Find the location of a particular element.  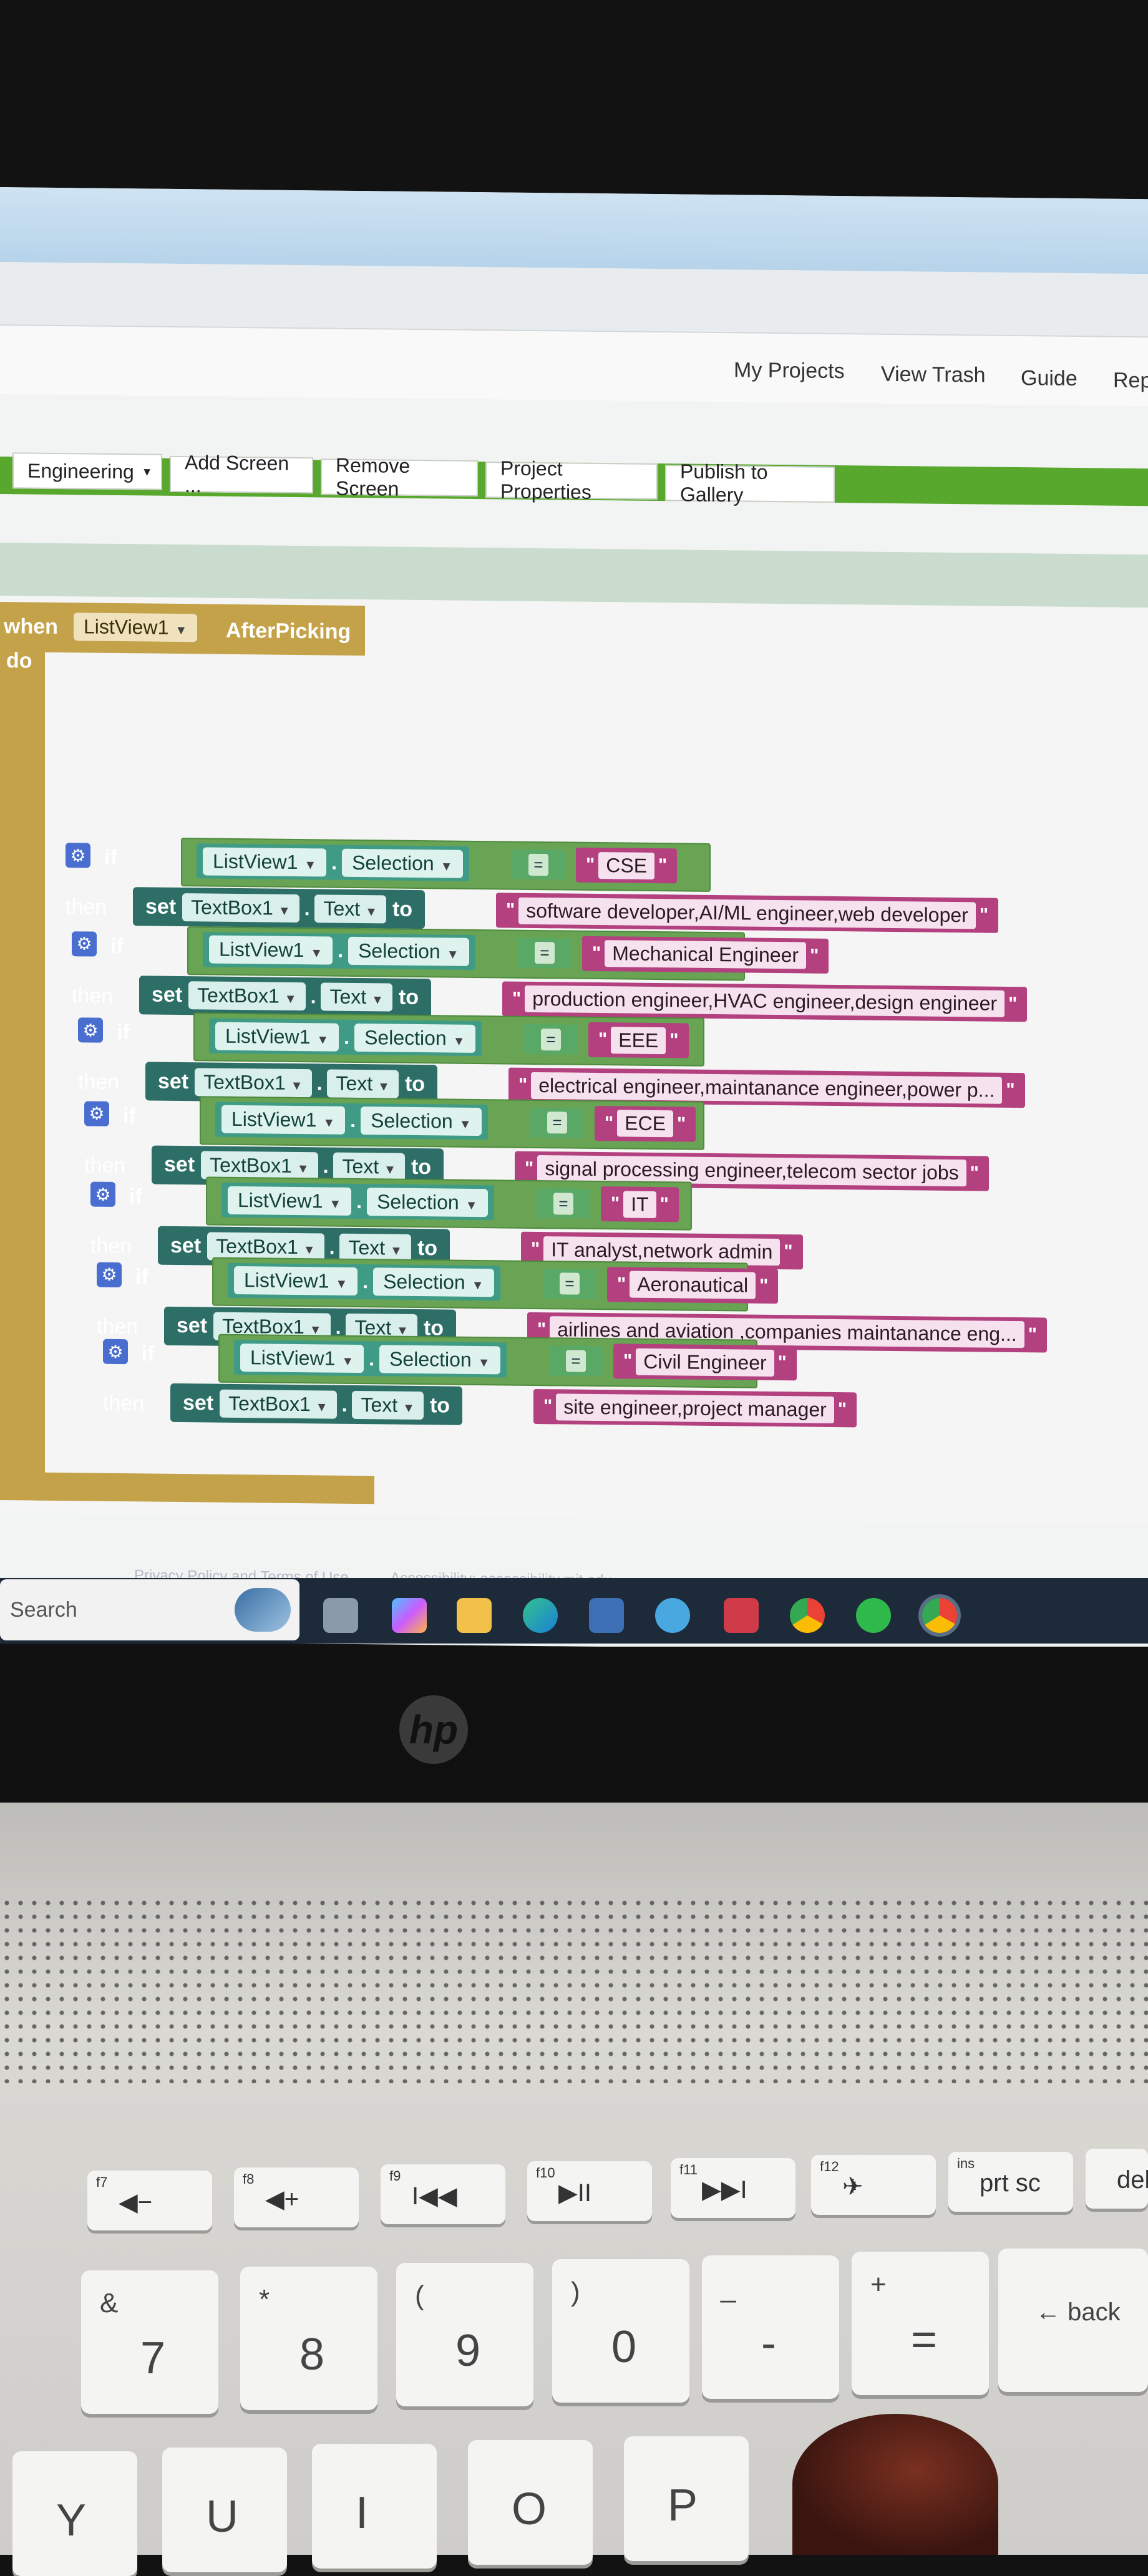

result-string-block: " site engineer,project manager " is located at coordinates (695, 1408).